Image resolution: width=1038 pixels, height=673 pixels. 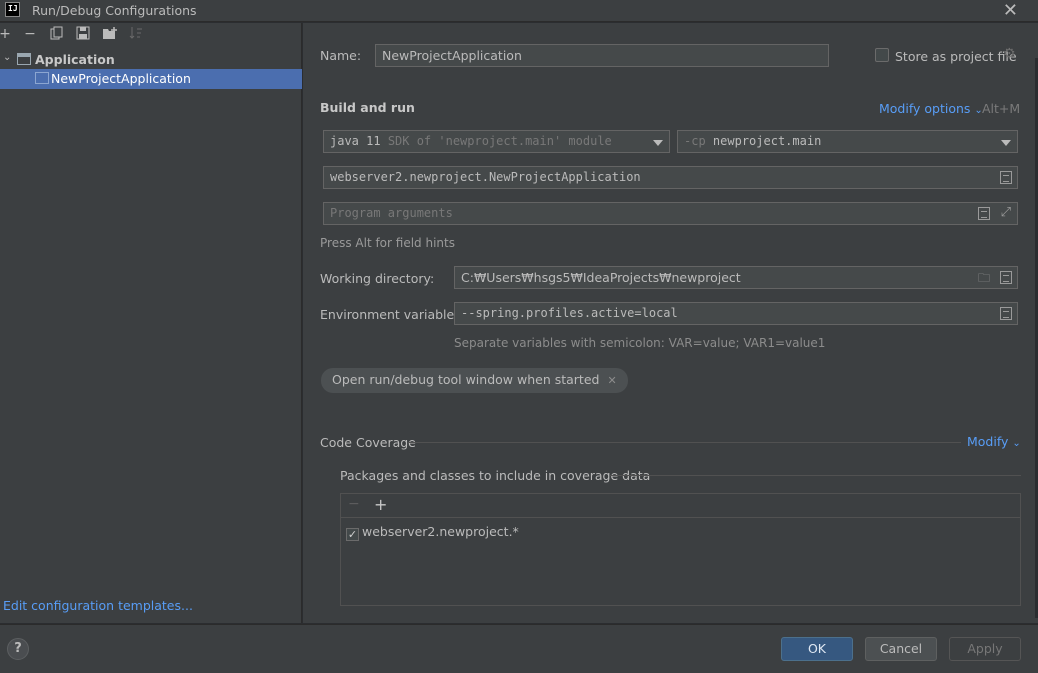 I want to click on working-directory-label: Working directory:, so click(x=377, y=278).